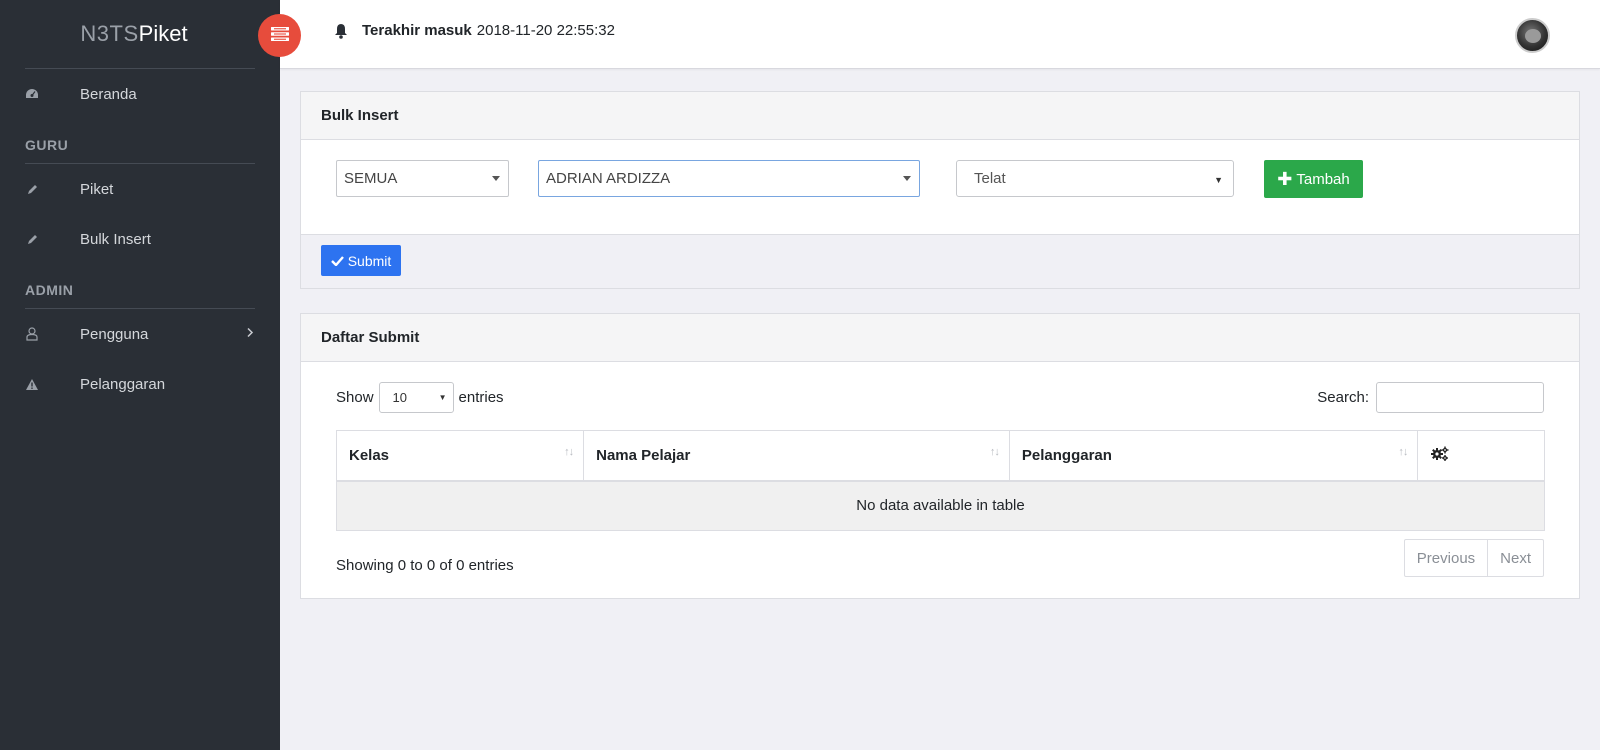 This screenshot has height=750, width=1600. Describe the element at coordinates (1515, 558) in the screenshot. I see `next-button: Next` at that location.